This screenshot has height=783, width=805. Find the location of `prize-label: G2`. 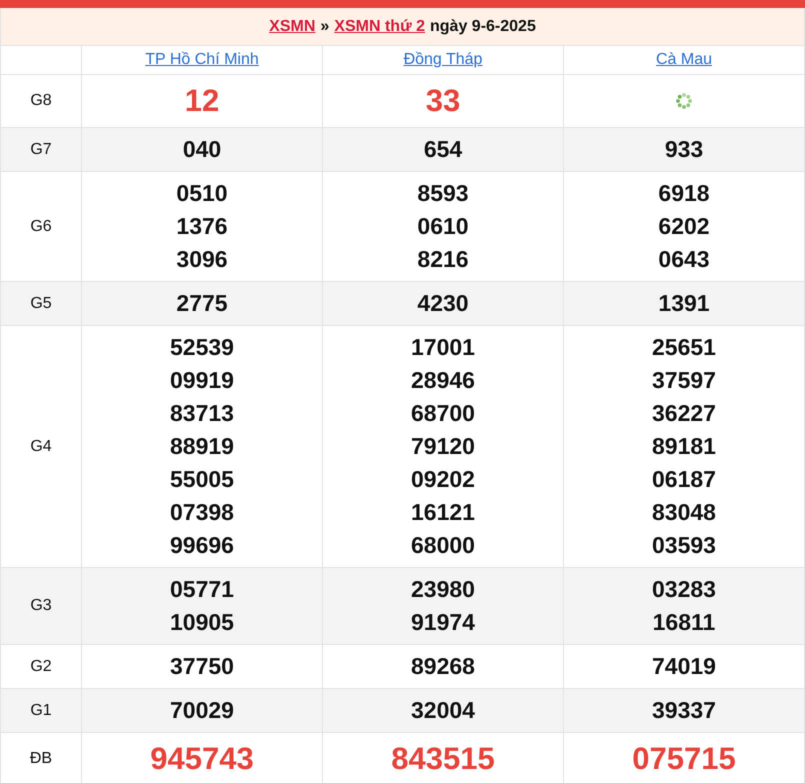

prize-label: G2 is located at coordinates (41, 666).